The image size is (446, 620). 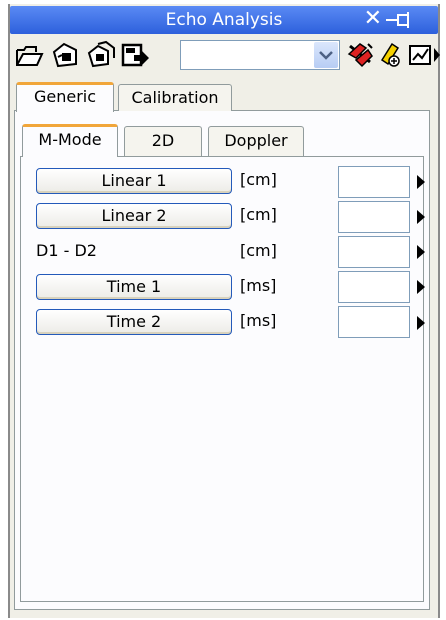 What do you see at coordinates (421, 252) in the screenshot?
I see `d1-d2-arrow-icon` at bounding box center [421, 252].